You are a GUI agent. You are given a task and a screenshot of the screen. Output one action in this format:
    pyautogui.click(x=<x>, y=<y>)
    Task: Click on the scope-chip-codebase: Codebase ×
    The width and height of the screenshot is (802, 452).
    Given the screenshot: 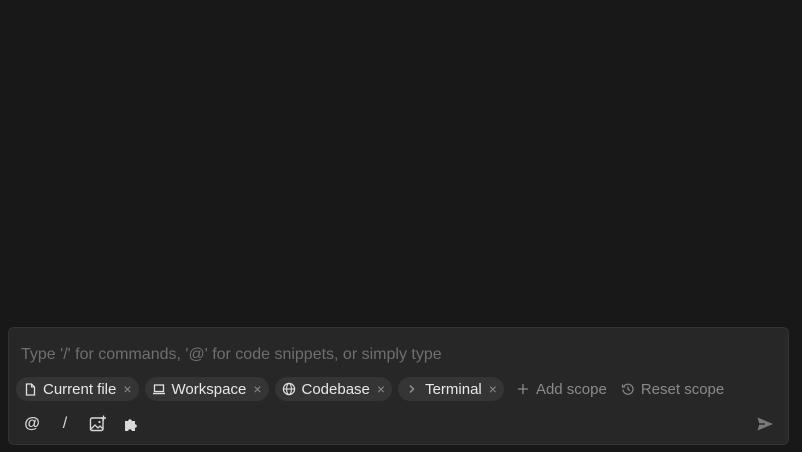 What is the action you would take?
    pyautogui.click(x=333, y=389)
    